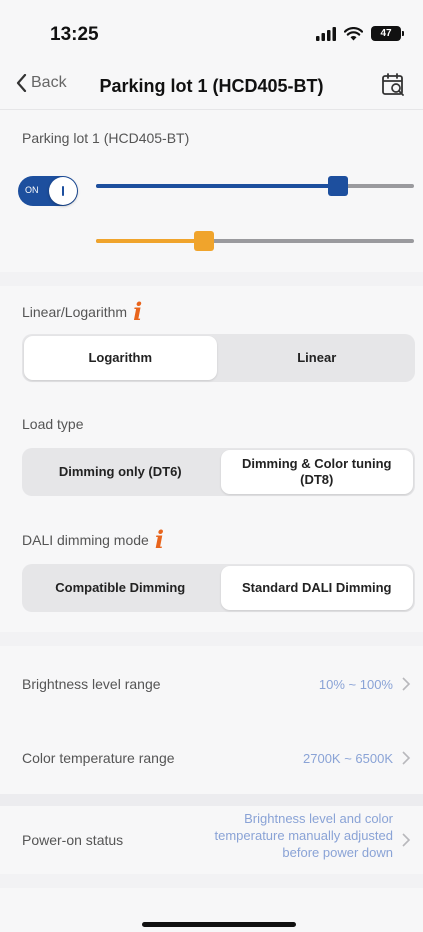 The height and width of the screenshot is (932, 423). What do you see at coordinates (355, 684) in the screenshot?
I see `brightness-range-value: 10% ~ 100%` at bounding box center [355, 684].